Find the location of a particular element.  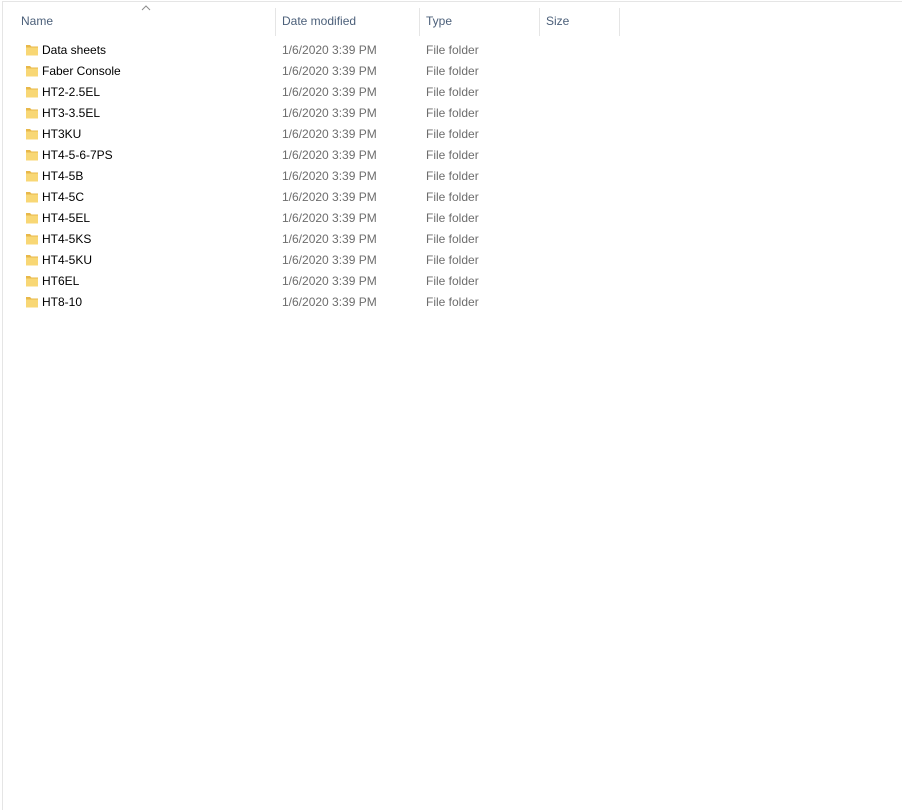

file-name: HT4-5C is located at coordinates (63, 197).